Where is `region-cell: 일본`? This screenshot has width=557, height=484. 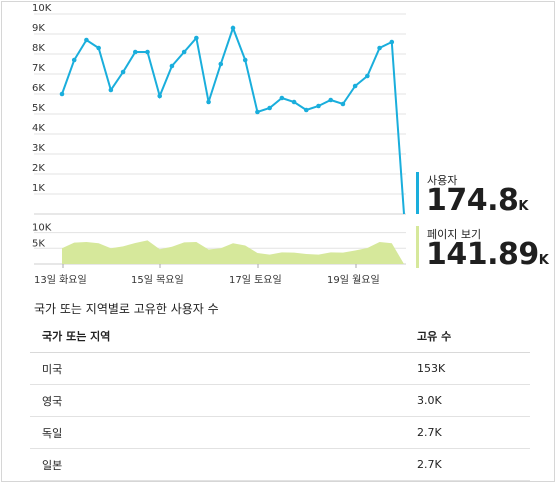 region-cell: 일본 is located at coordinates (218, 464).